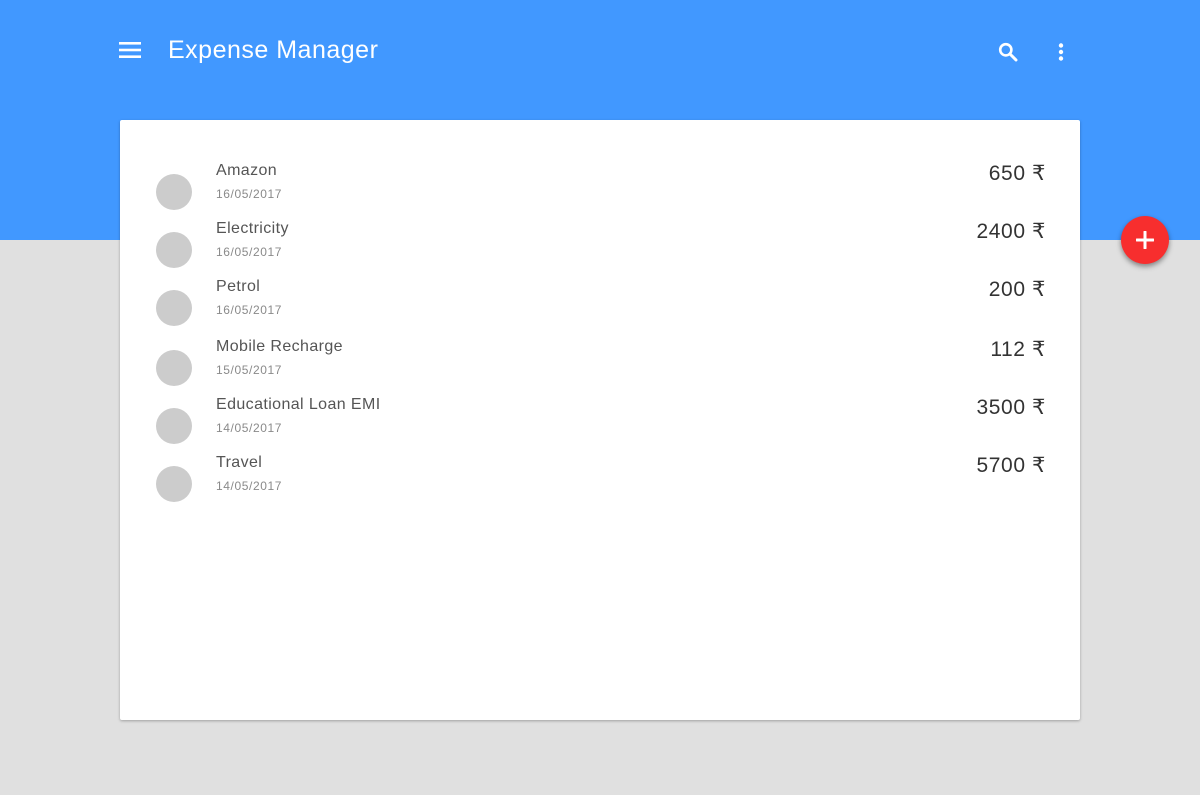  I want to click on expense-amount: 112 ₹, so click(1018, 349).